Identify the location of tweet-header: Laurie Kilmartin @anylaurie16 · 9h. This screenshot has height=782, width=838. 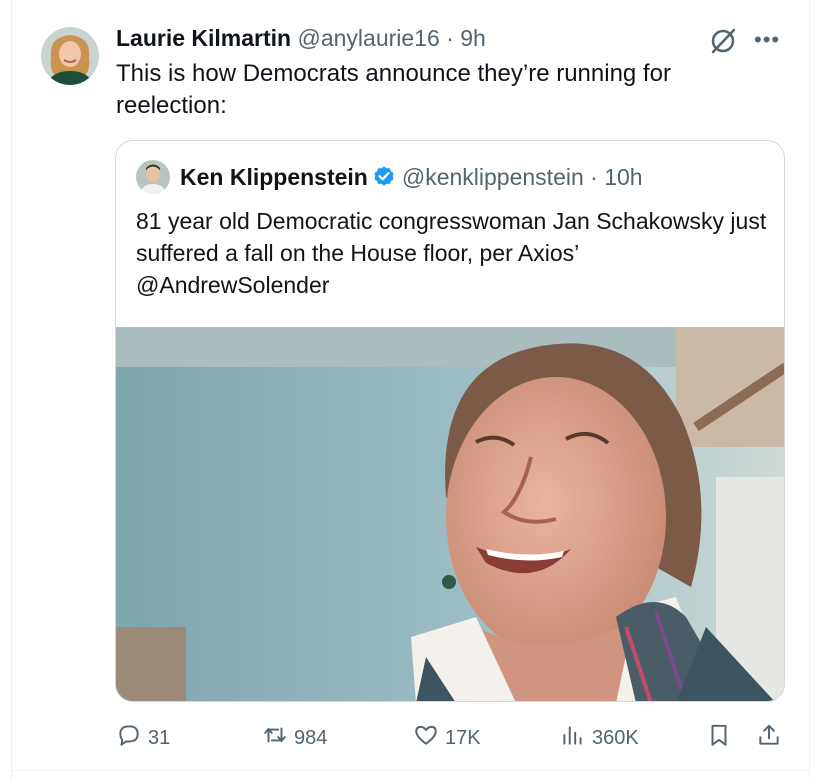
(301, 38).